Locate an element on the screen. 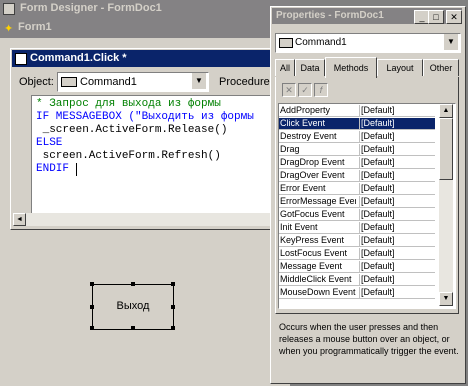  properties-tabs: All Data Methods Layout Other is located at coordinates (367, 67).